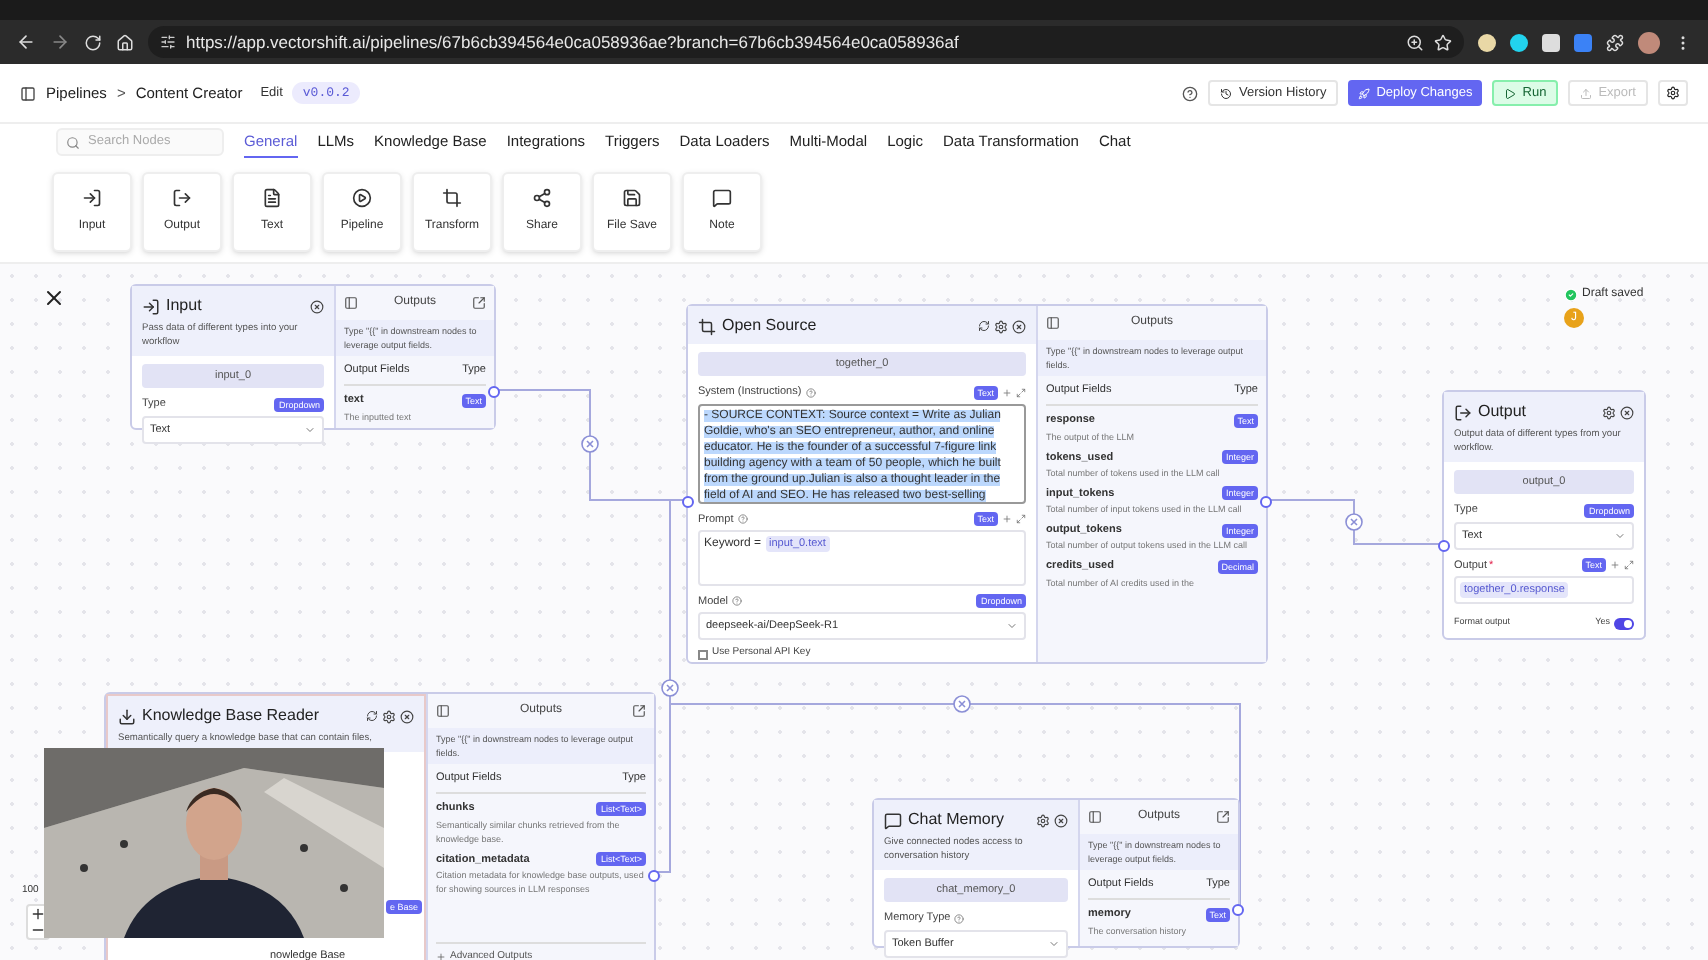 The width and height of the screenshot is (1708, 960). I want to click on back-icon, so click(26, 42).